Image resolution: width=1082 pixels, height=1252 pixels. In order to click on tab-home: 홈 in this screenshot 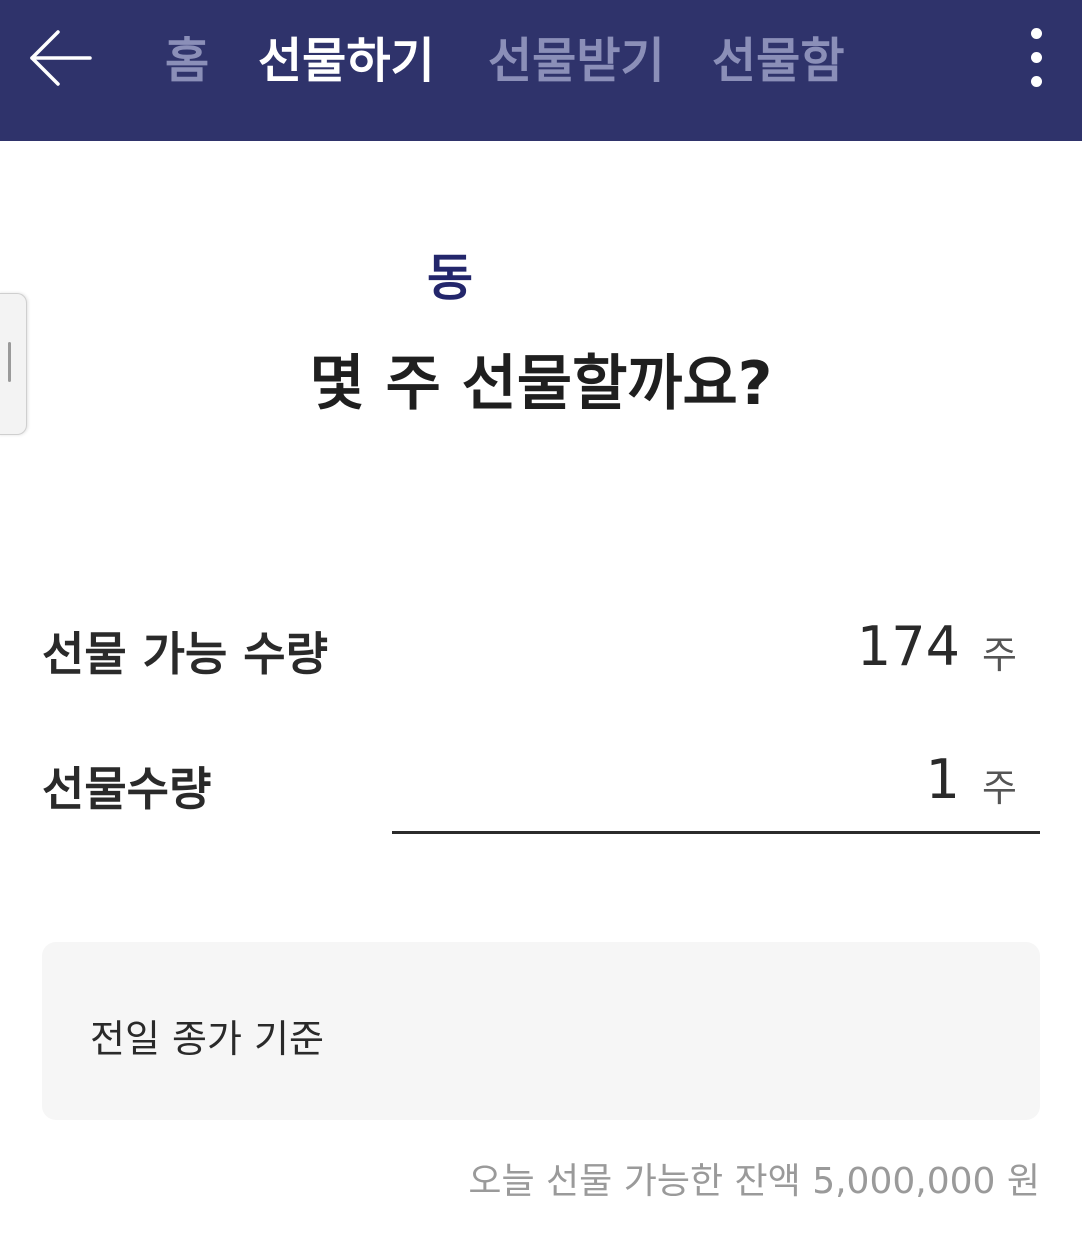, I will do `click(187, 61)`.